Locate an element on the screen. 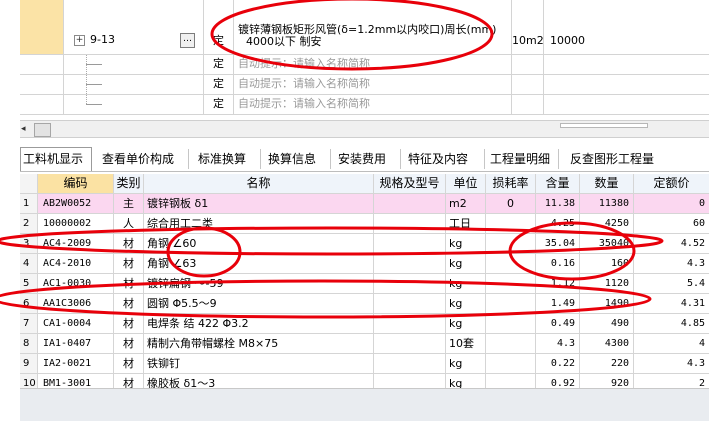 This screenshot has height=421, width=709. material-amount: 490 is located at coordinates (607, 323).